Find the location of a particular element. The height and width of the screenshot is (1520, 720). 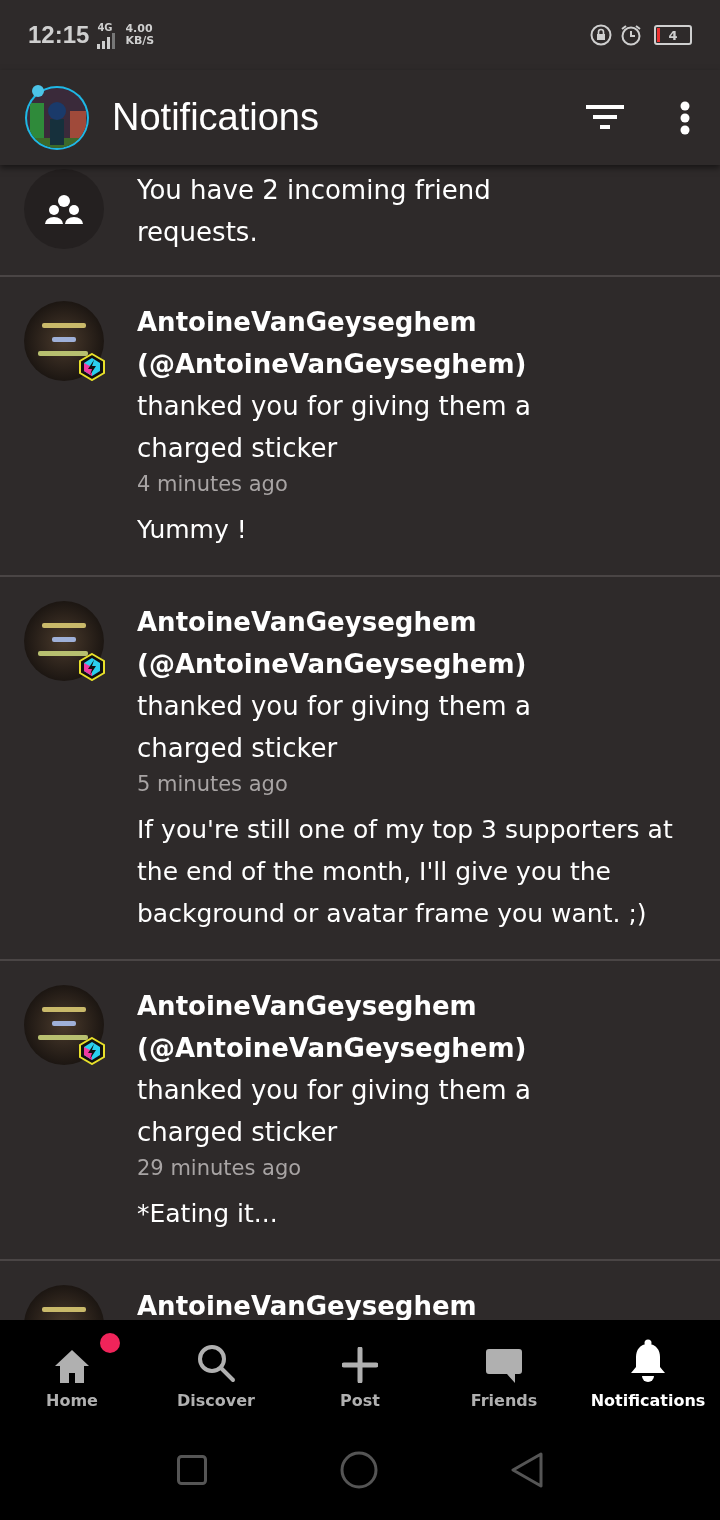

nav-tab: Friends is located at coordinates (504, 1370).